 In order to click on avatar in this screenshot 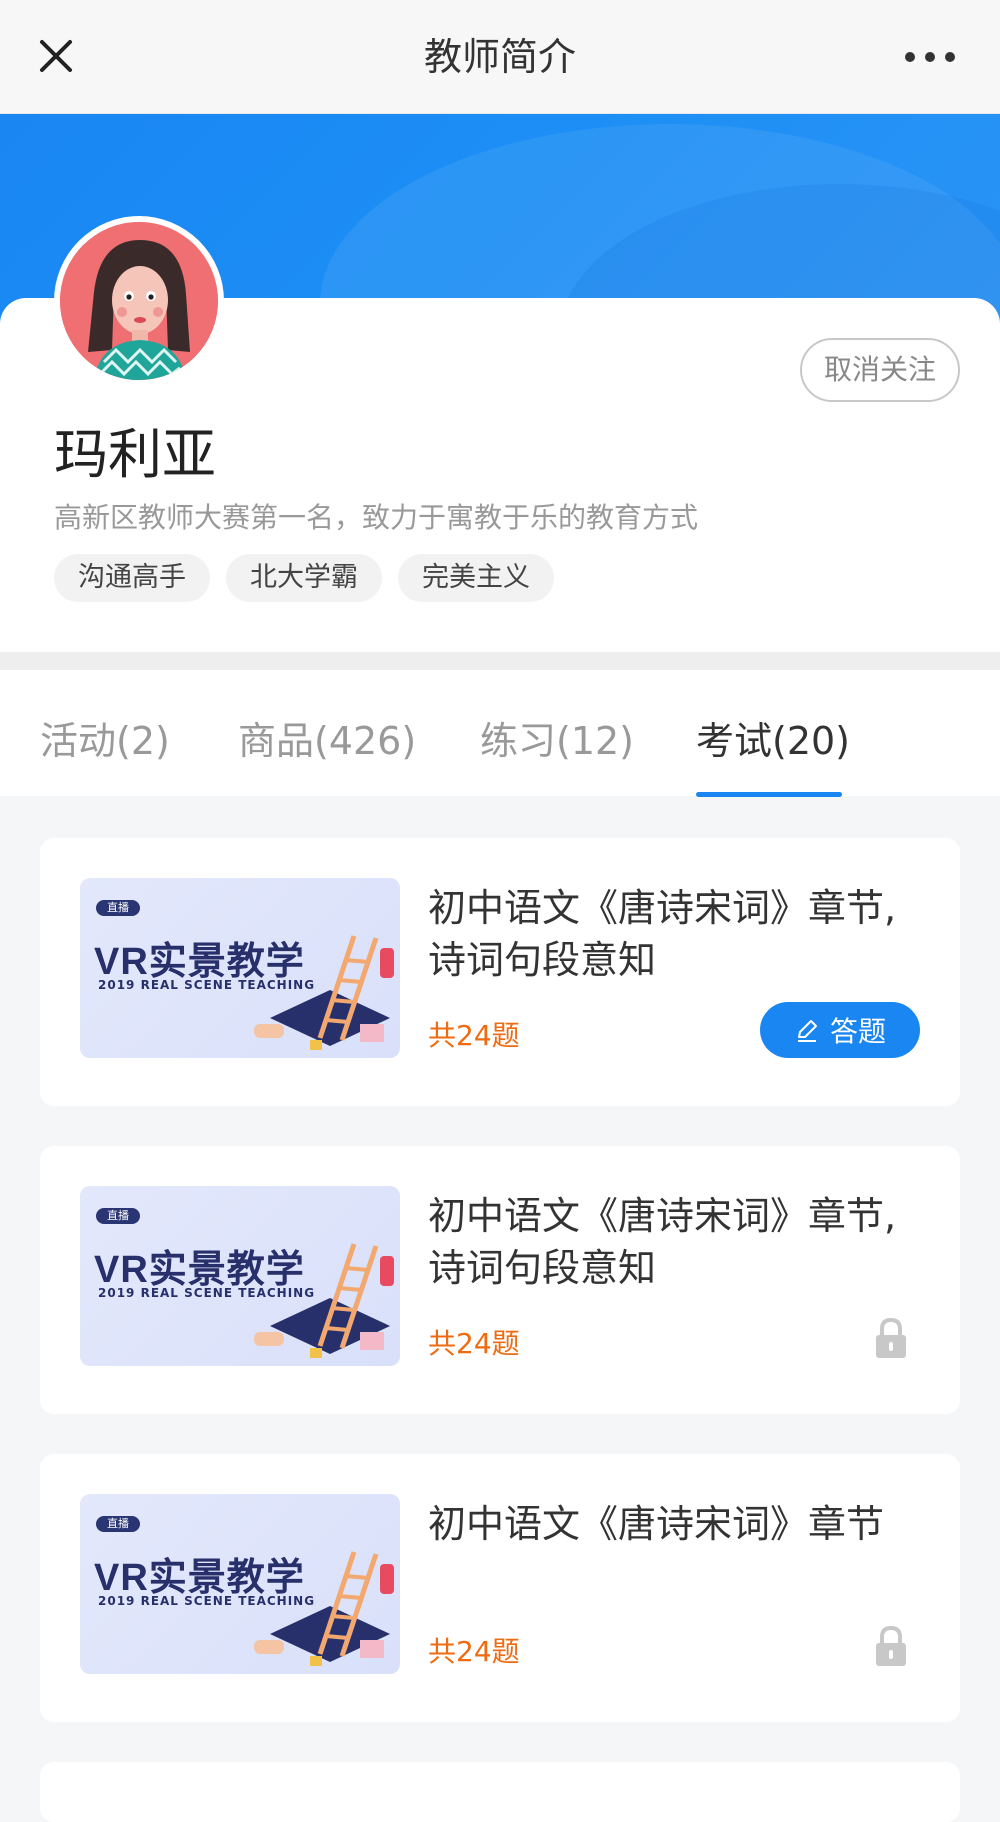, I will do `click(139, 301)`.